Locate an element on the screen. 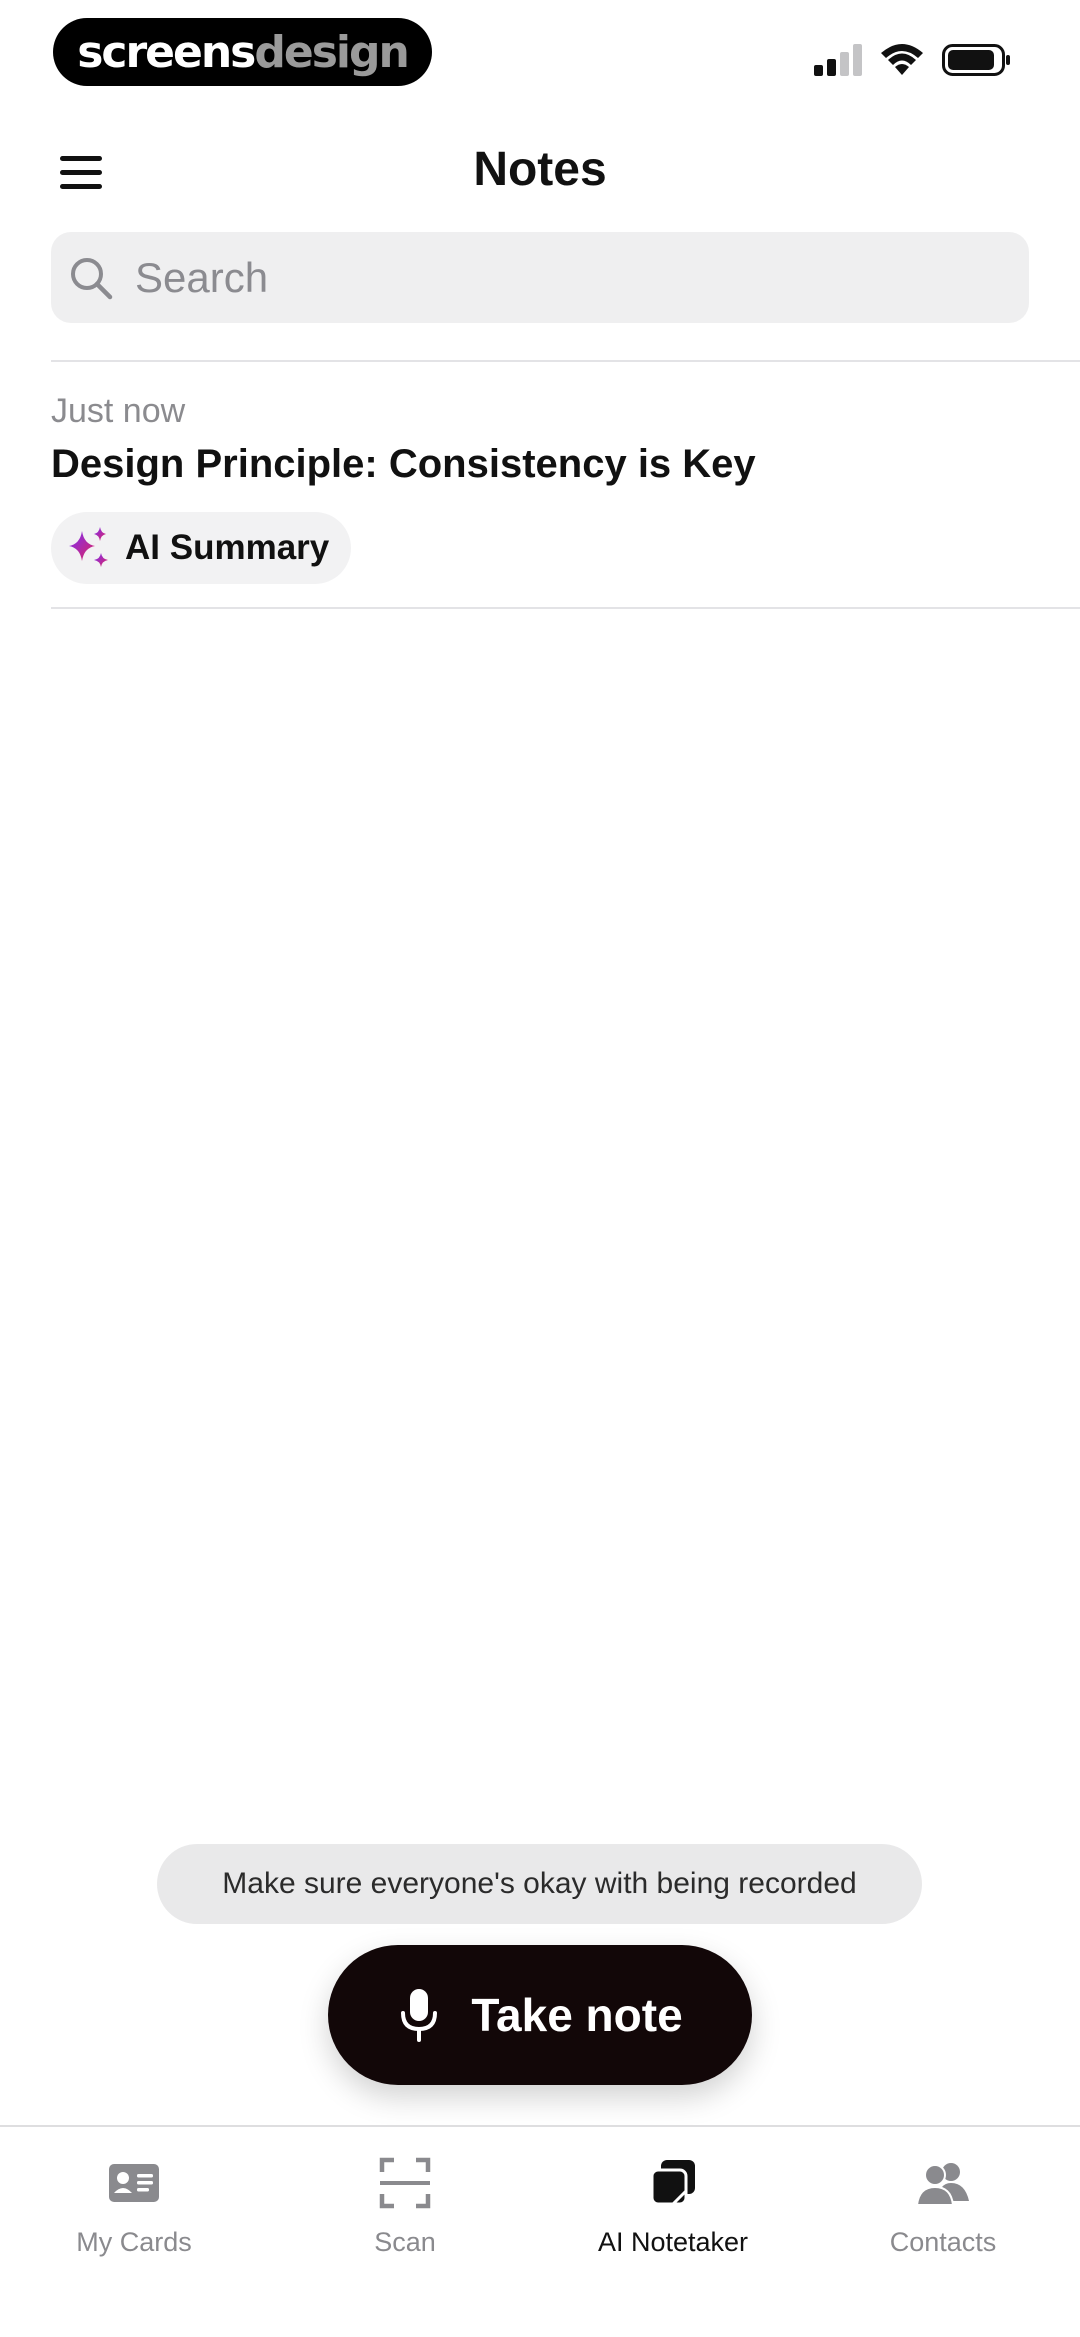 The height and width of the screenshot is (2337, 1080). brand-logo-secondary: design is located at coordinates (331, 52).